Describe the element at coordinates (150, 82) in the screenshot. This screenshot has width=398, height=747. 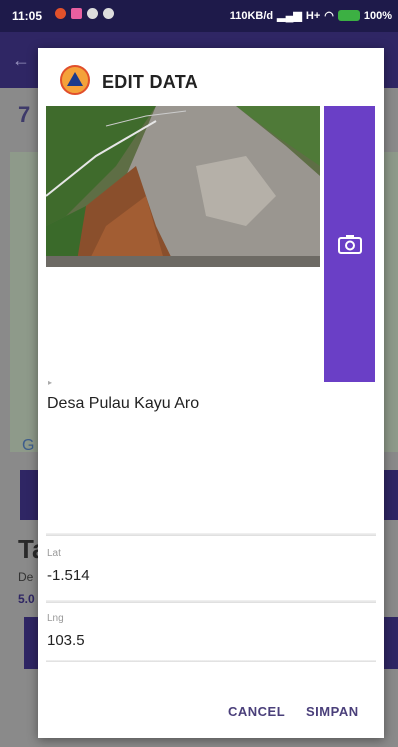
I see `dialog-title: EDIT DATA` at that location.